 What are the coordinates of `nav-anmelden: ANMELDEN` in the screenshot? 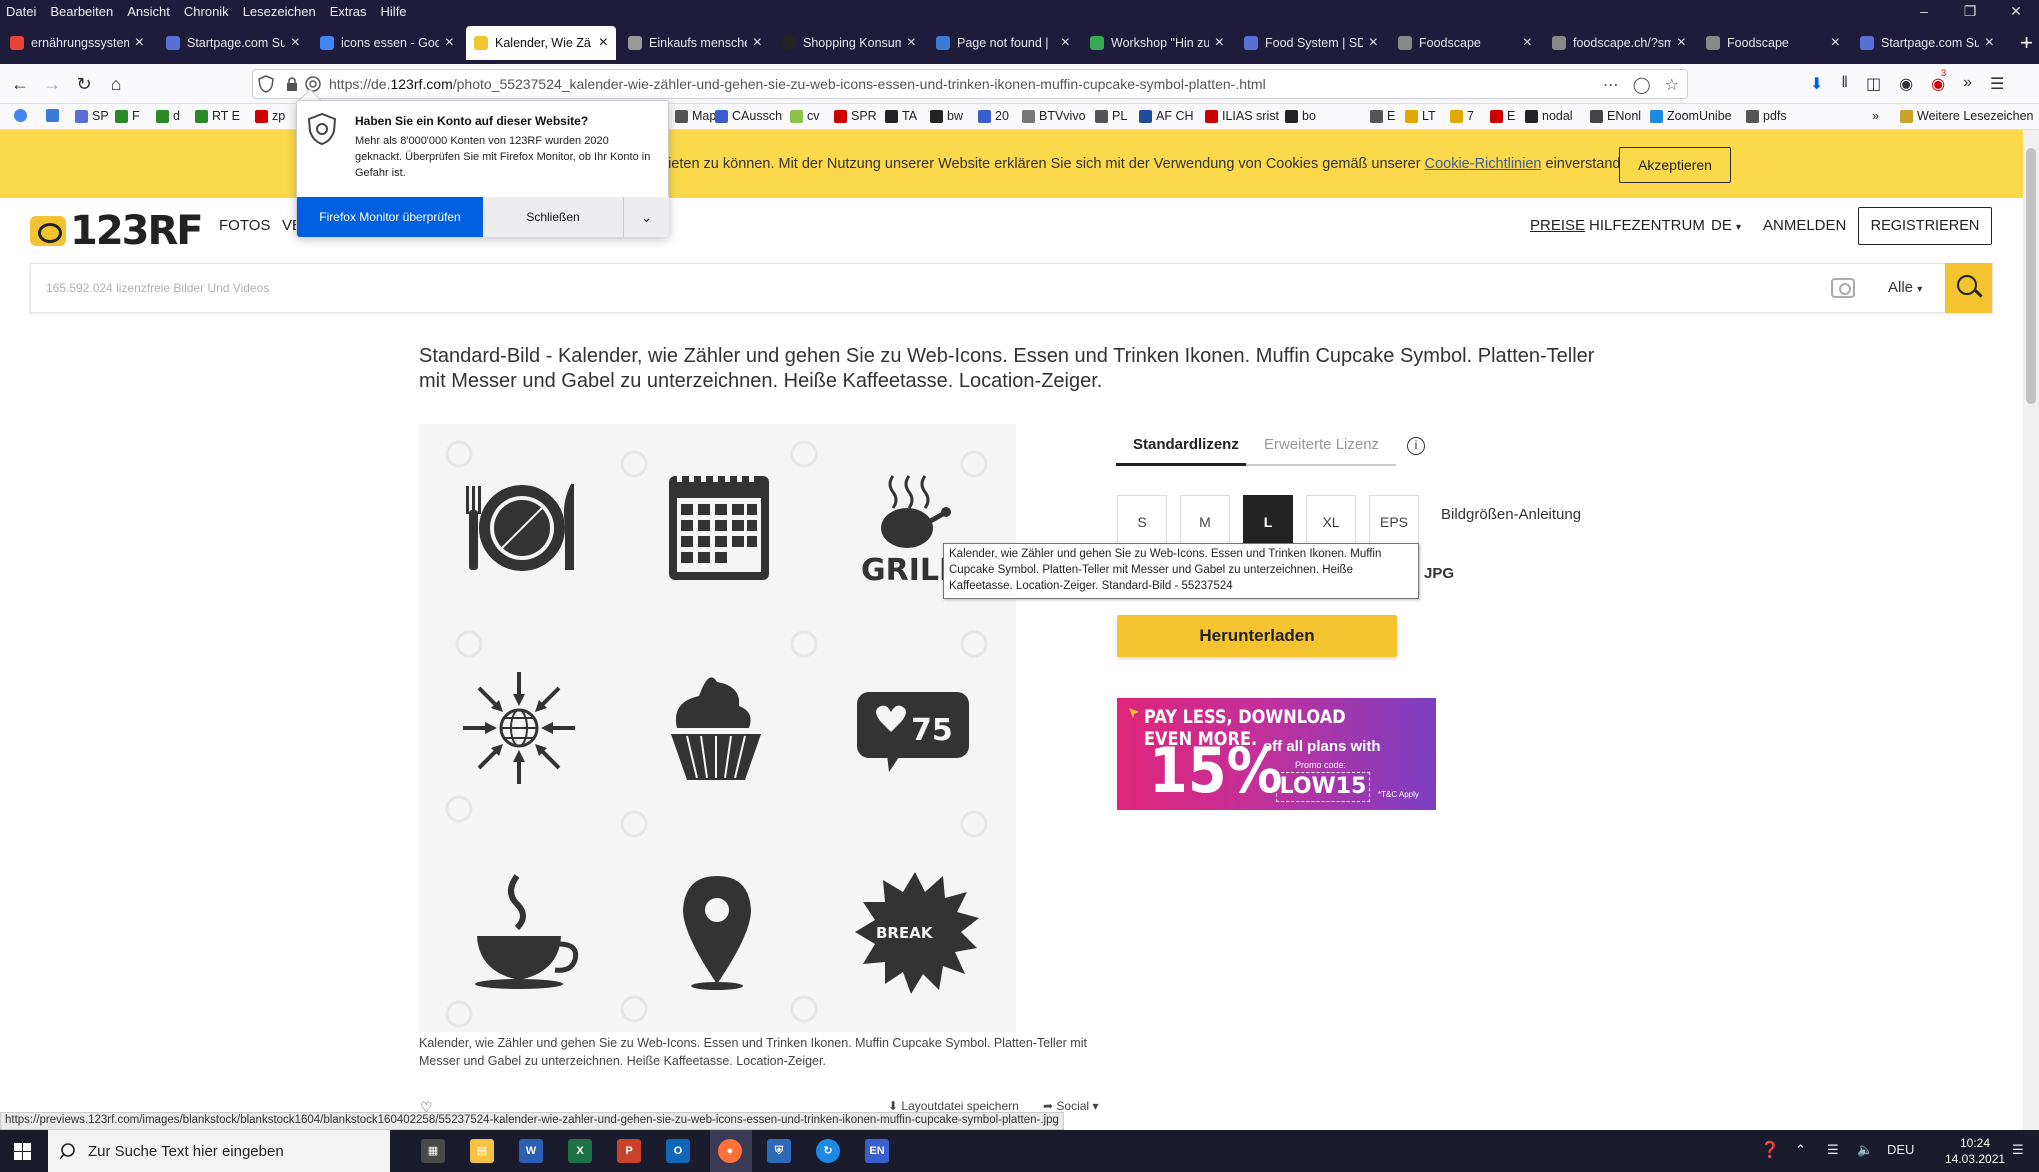 It's located at (1804, 225).